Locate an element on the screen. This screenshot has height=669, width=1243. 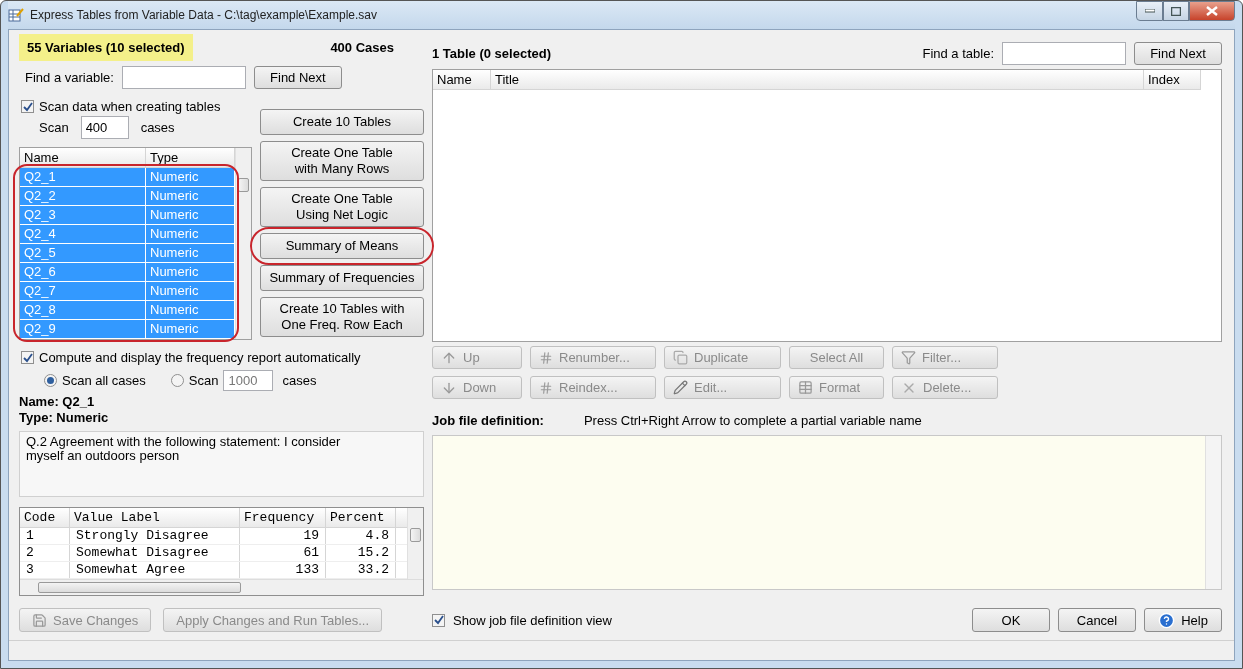
variable-name: Q2_3 is located at coordinates (83, 215).